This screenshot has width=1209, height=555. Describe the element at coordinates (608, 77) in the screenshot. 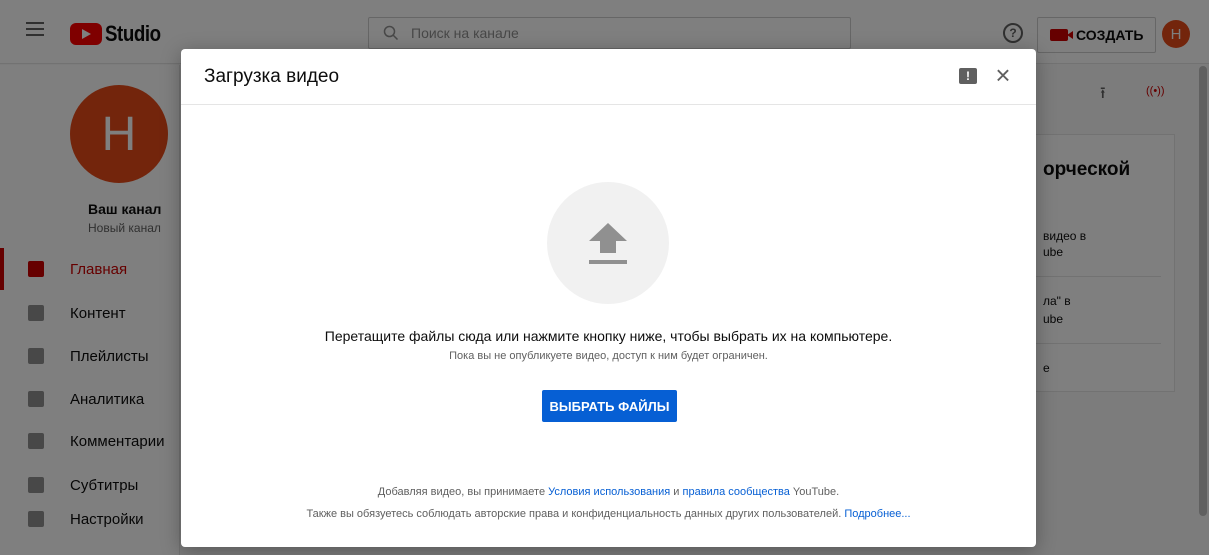

I see `dialog-header: Загрузка видео ! ×` at that location.